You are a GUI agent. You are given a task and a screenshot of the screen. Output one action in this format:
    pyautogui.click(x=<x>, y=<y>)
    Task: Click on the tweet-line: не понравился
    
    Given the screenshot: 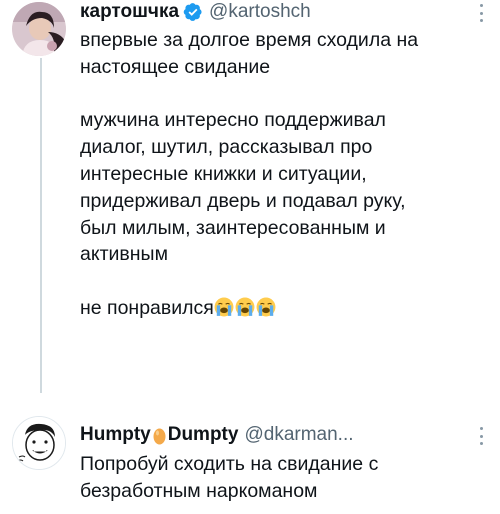 What is the action you would take?
    pyautogui.click(x=147, y=307)
    